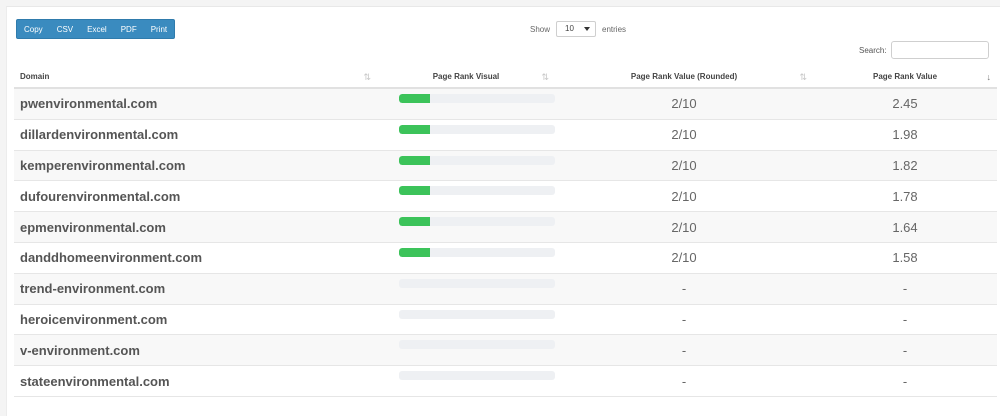  Describe the element at coordinates (129, 29) in the screenshot. I see `pdf-button: PDF` at that location.